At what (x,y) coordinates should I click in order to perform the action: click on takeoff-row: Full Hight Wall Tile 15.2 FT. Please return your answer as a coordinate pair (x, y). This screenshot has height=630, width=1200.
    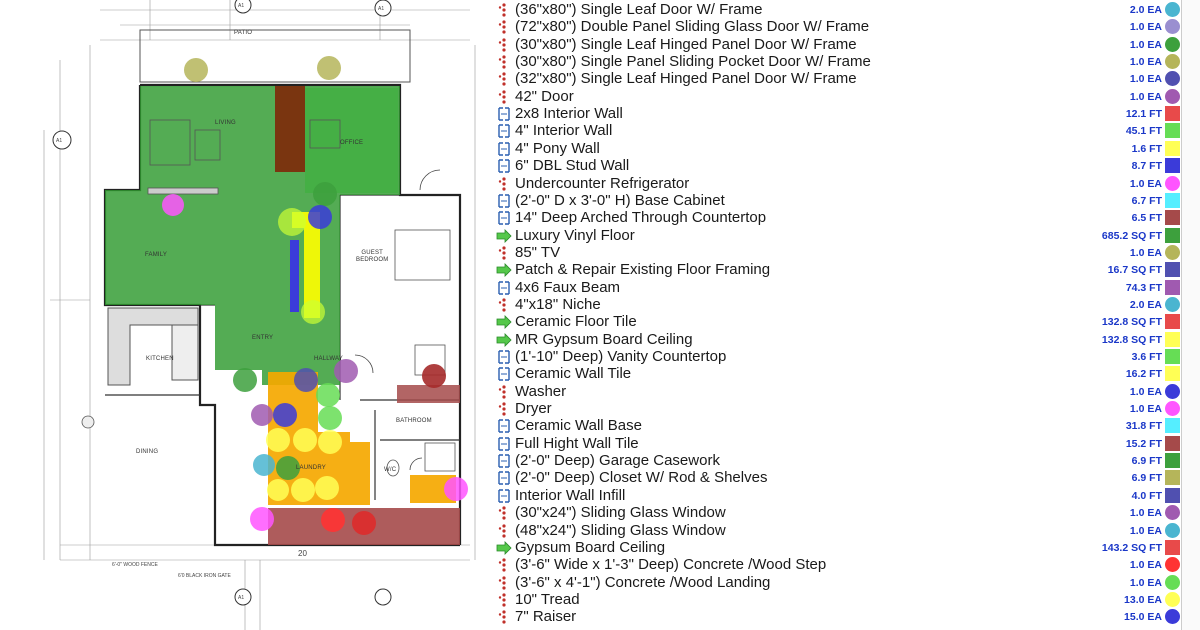
    Looking at the image, I should click on (846, 443).